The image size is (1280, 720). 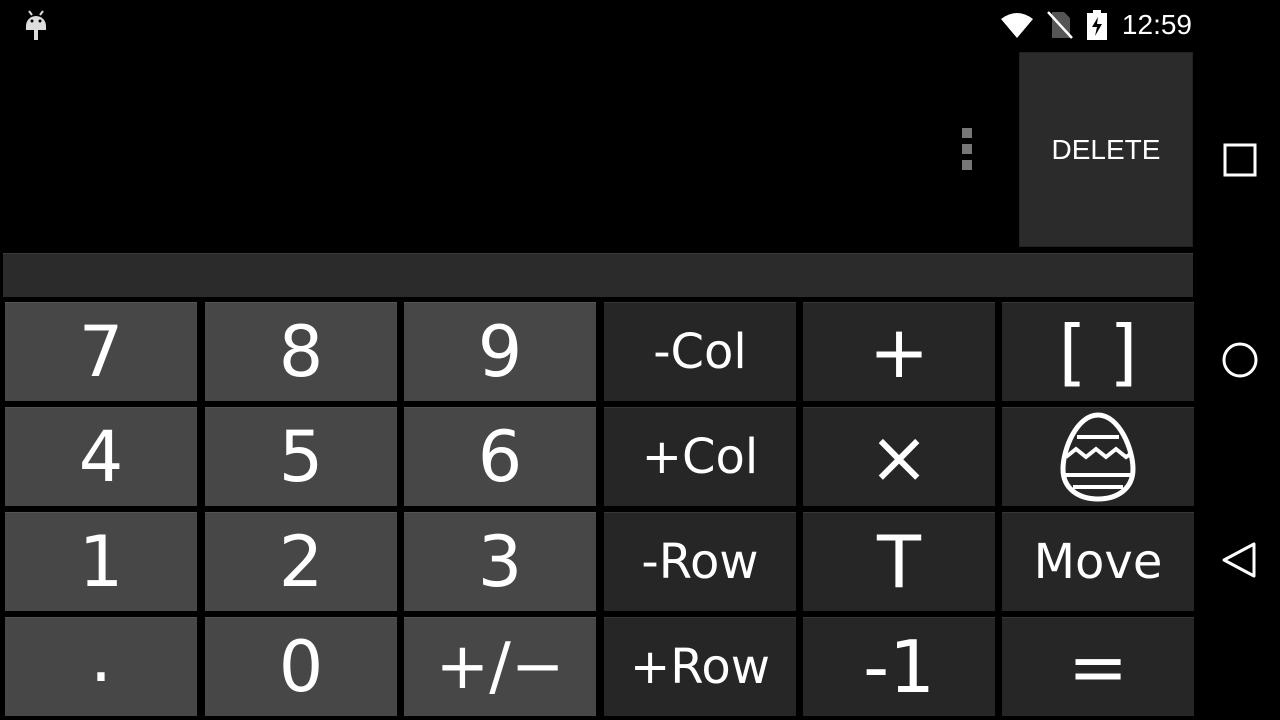 I want to click on key-7: 7, so click(x=101, y=351).